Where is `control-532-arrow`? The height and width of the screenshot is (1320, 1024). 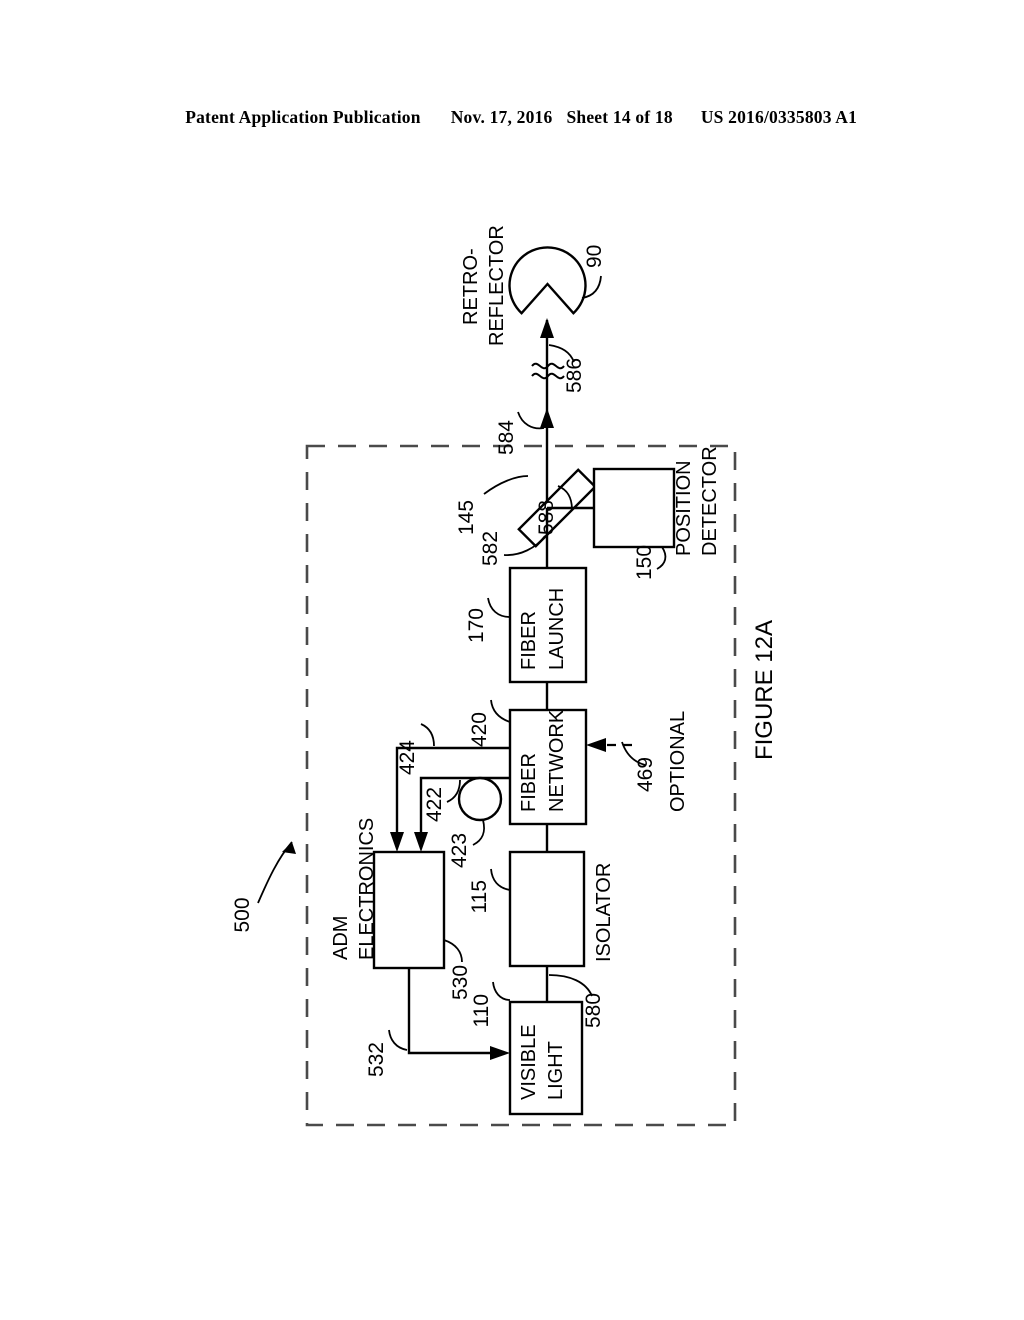 control-532-arrow is located at coordinates (500, 1053).